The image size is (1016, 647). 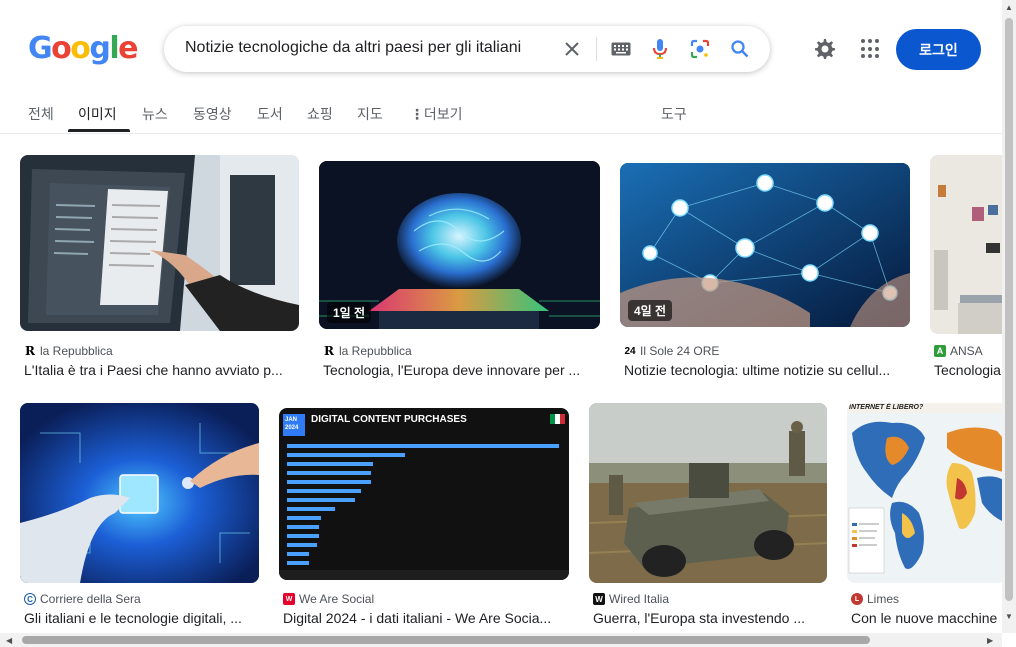 I want to click on result-source: 24 Il Sole 24 ORE, so click(x=671, y=351).